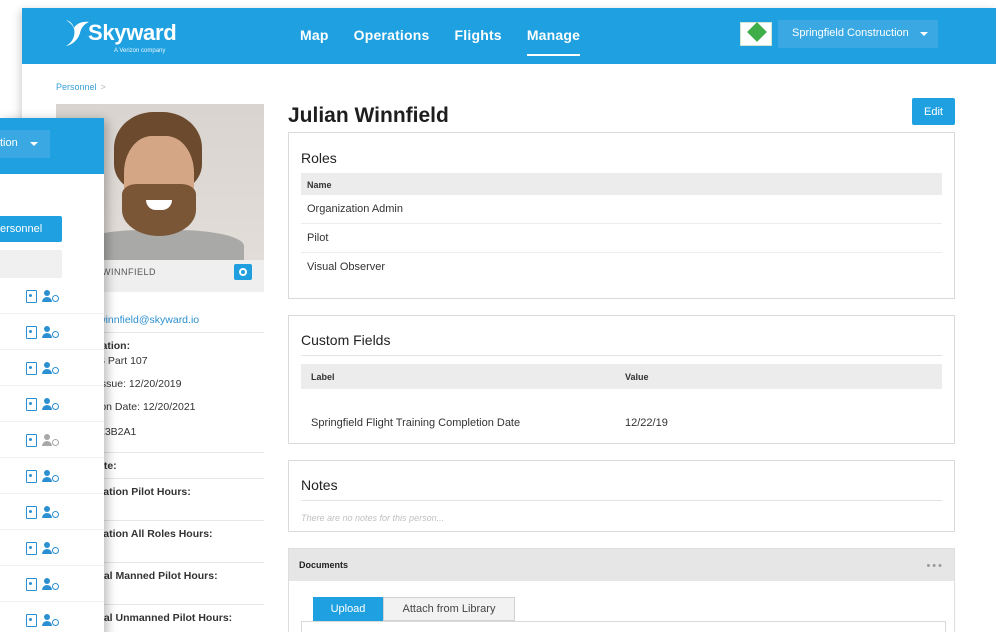 Image resolution: width=996 pixels, height=632 pixels. I want to click on personnel-list-window: tion ersonnel, so click(52, 375).